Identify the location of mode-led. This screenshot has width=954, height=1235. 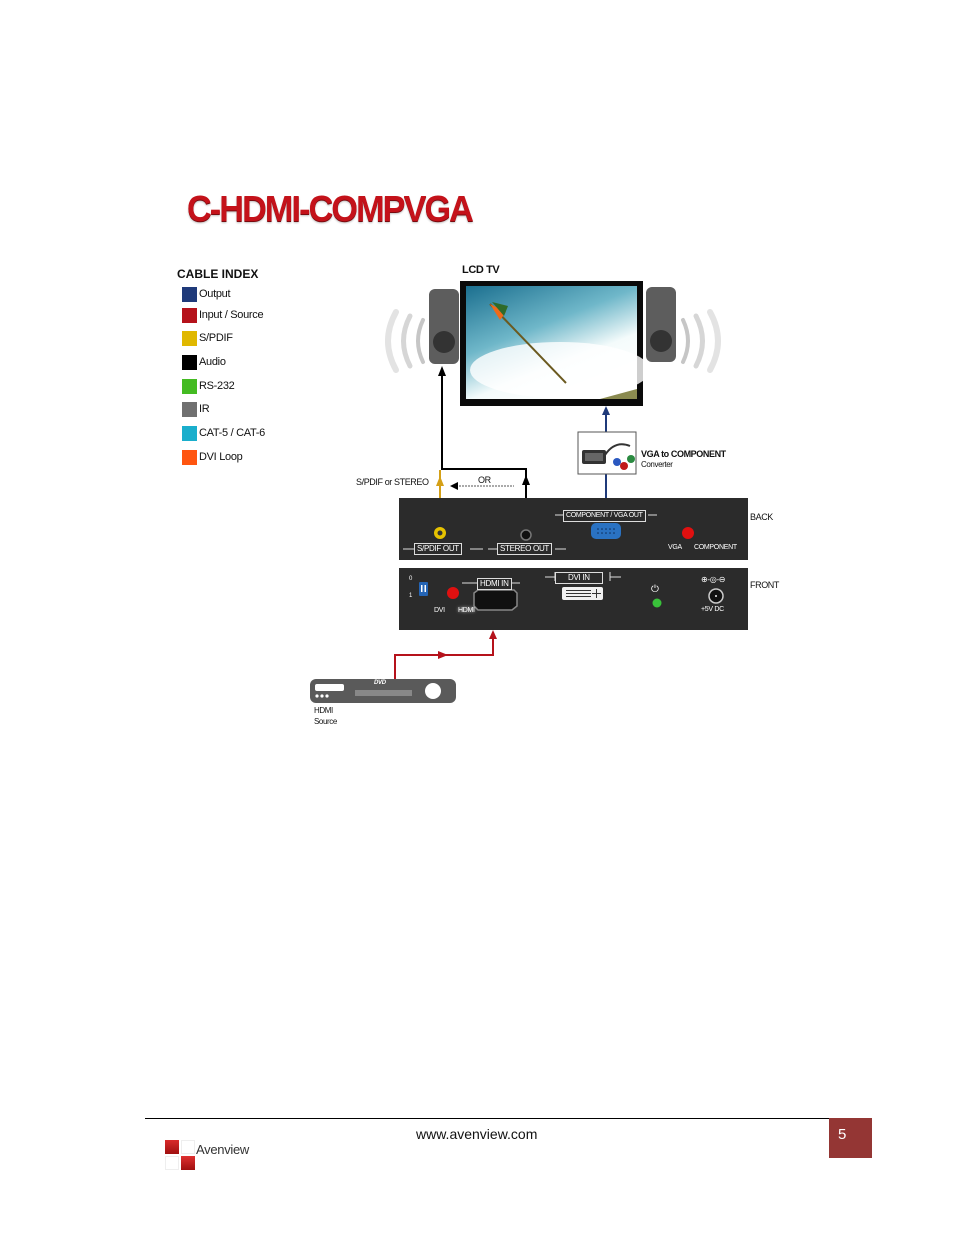
(688, 533).